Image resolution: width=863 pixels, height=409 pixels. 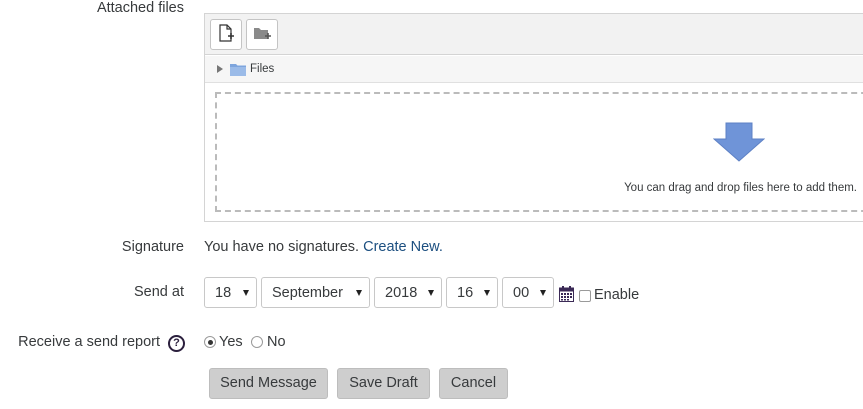 What do you see at coordinates (521, 293) in the screenshot?
I see `minute-value: 00` at bounding box center [521, 293].